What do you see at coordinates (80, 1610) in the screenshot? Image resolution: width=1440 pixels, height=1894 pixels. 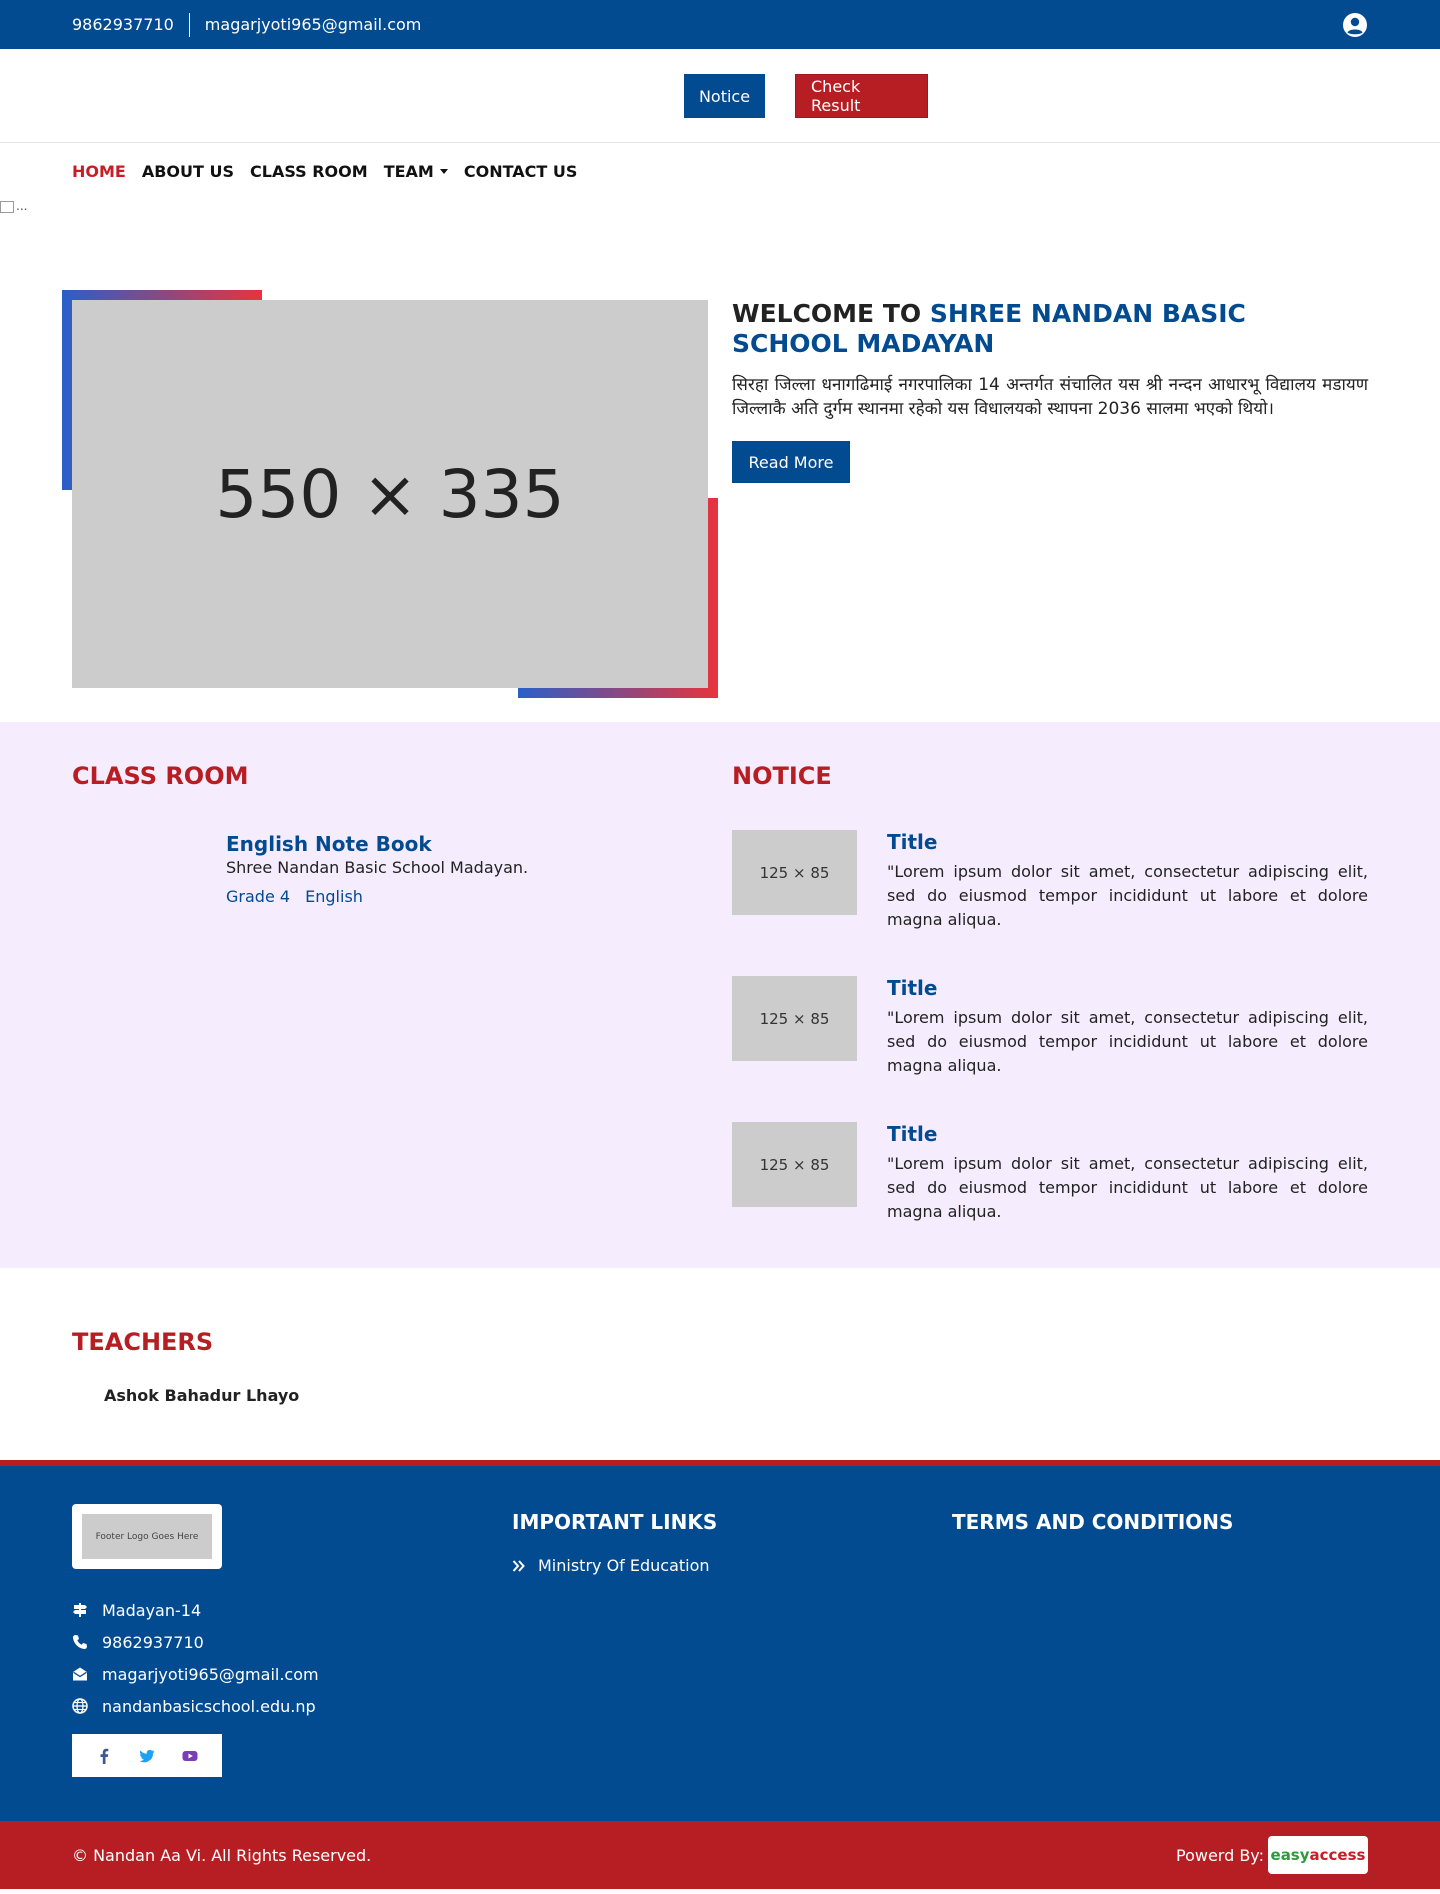 I see `signpost-icon` at bounding box center [80, 1610].